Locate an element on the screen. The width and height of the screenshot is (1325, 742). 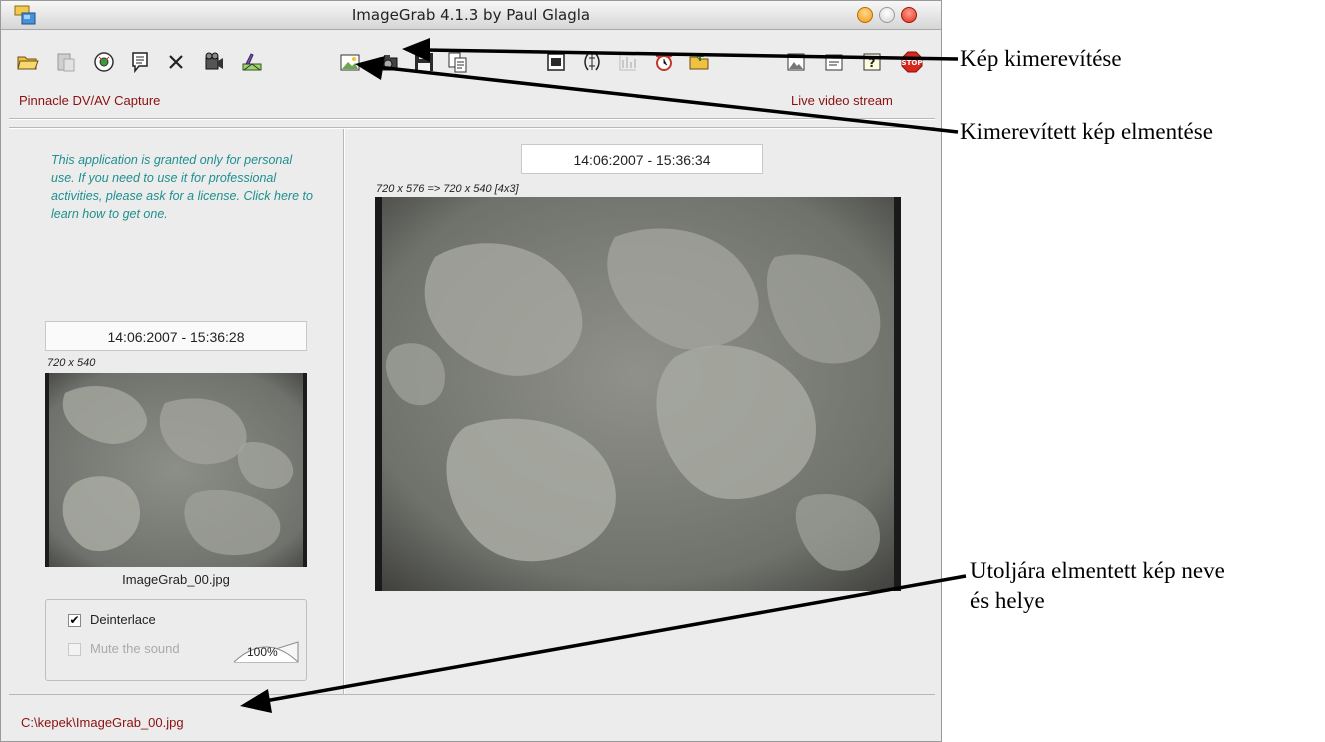
last-saved-path: C:\kepek\ImageGrab_00.jpg is located at coordinates (102, 722).